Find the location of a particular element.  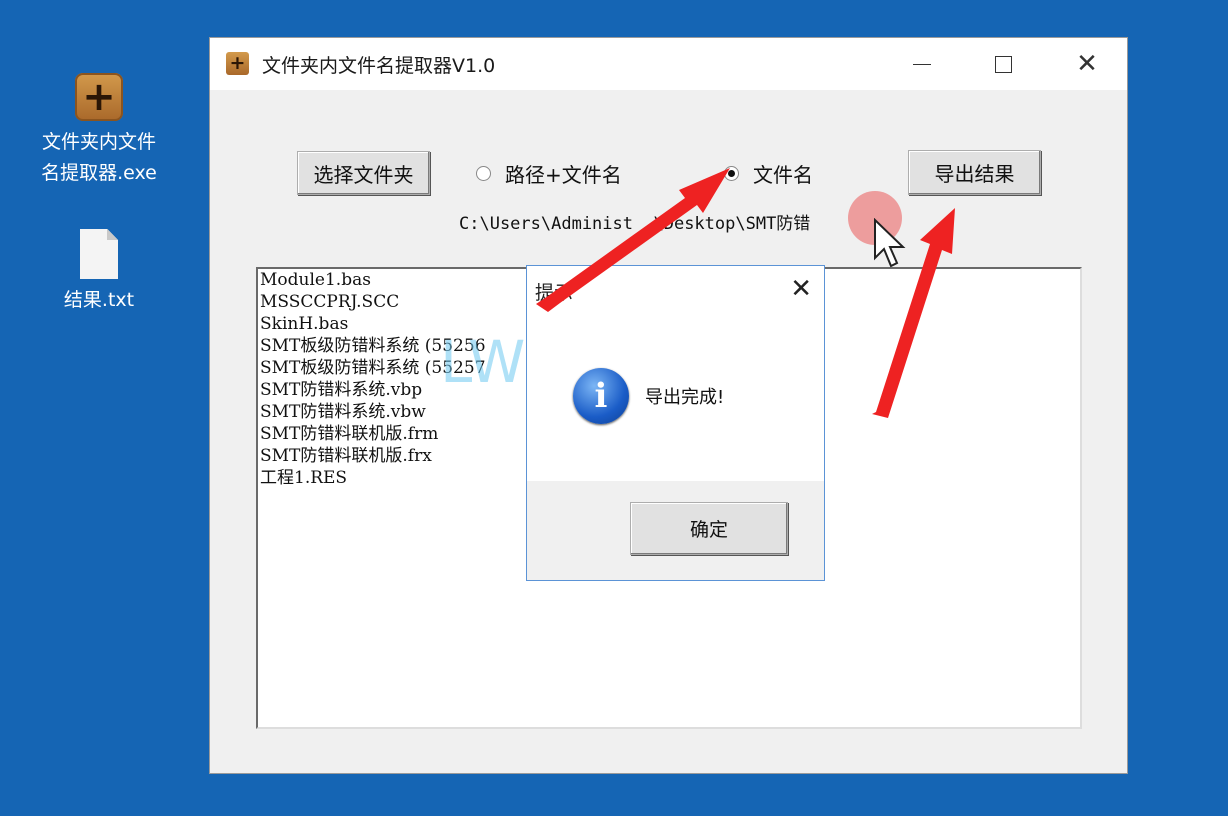

annotation-arrows is located at coordinates (745, 293).